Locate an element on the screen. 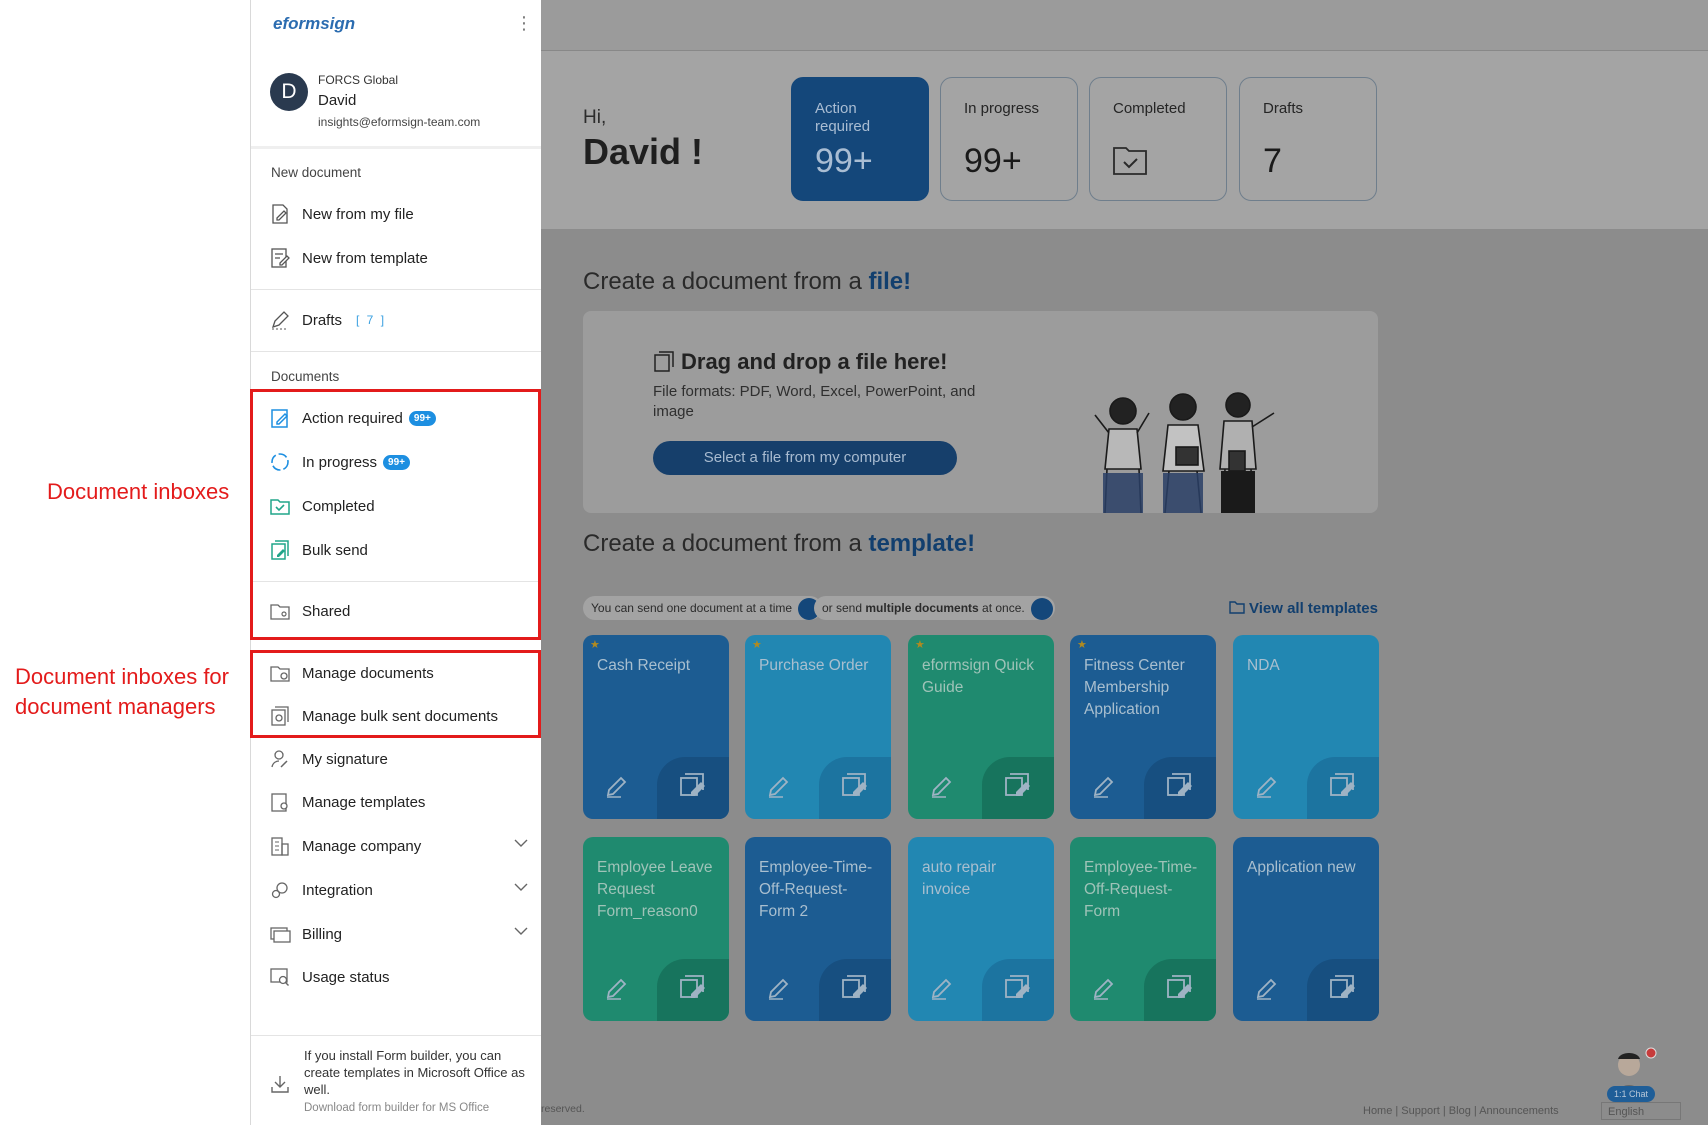  eformsign-logo: eformsign is located at coordinates (314, 24).